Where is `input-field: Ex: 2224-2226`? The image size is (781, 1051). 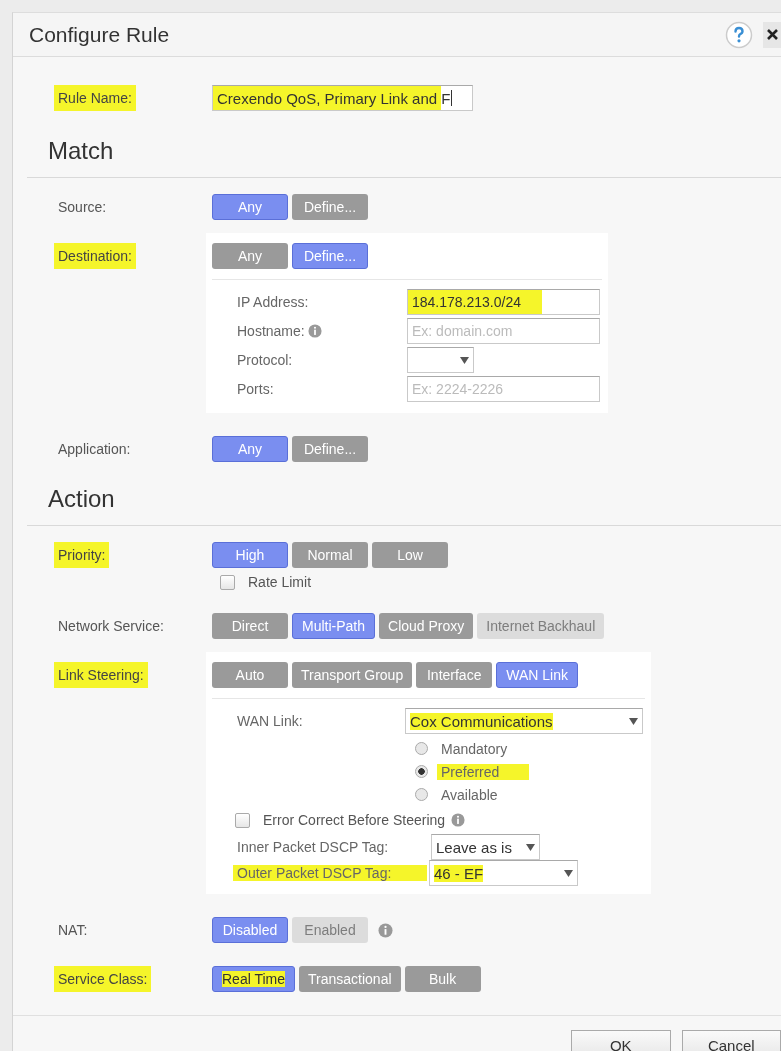
input-field: Ex: 2224-2226 is located at coordinates (503, 389).